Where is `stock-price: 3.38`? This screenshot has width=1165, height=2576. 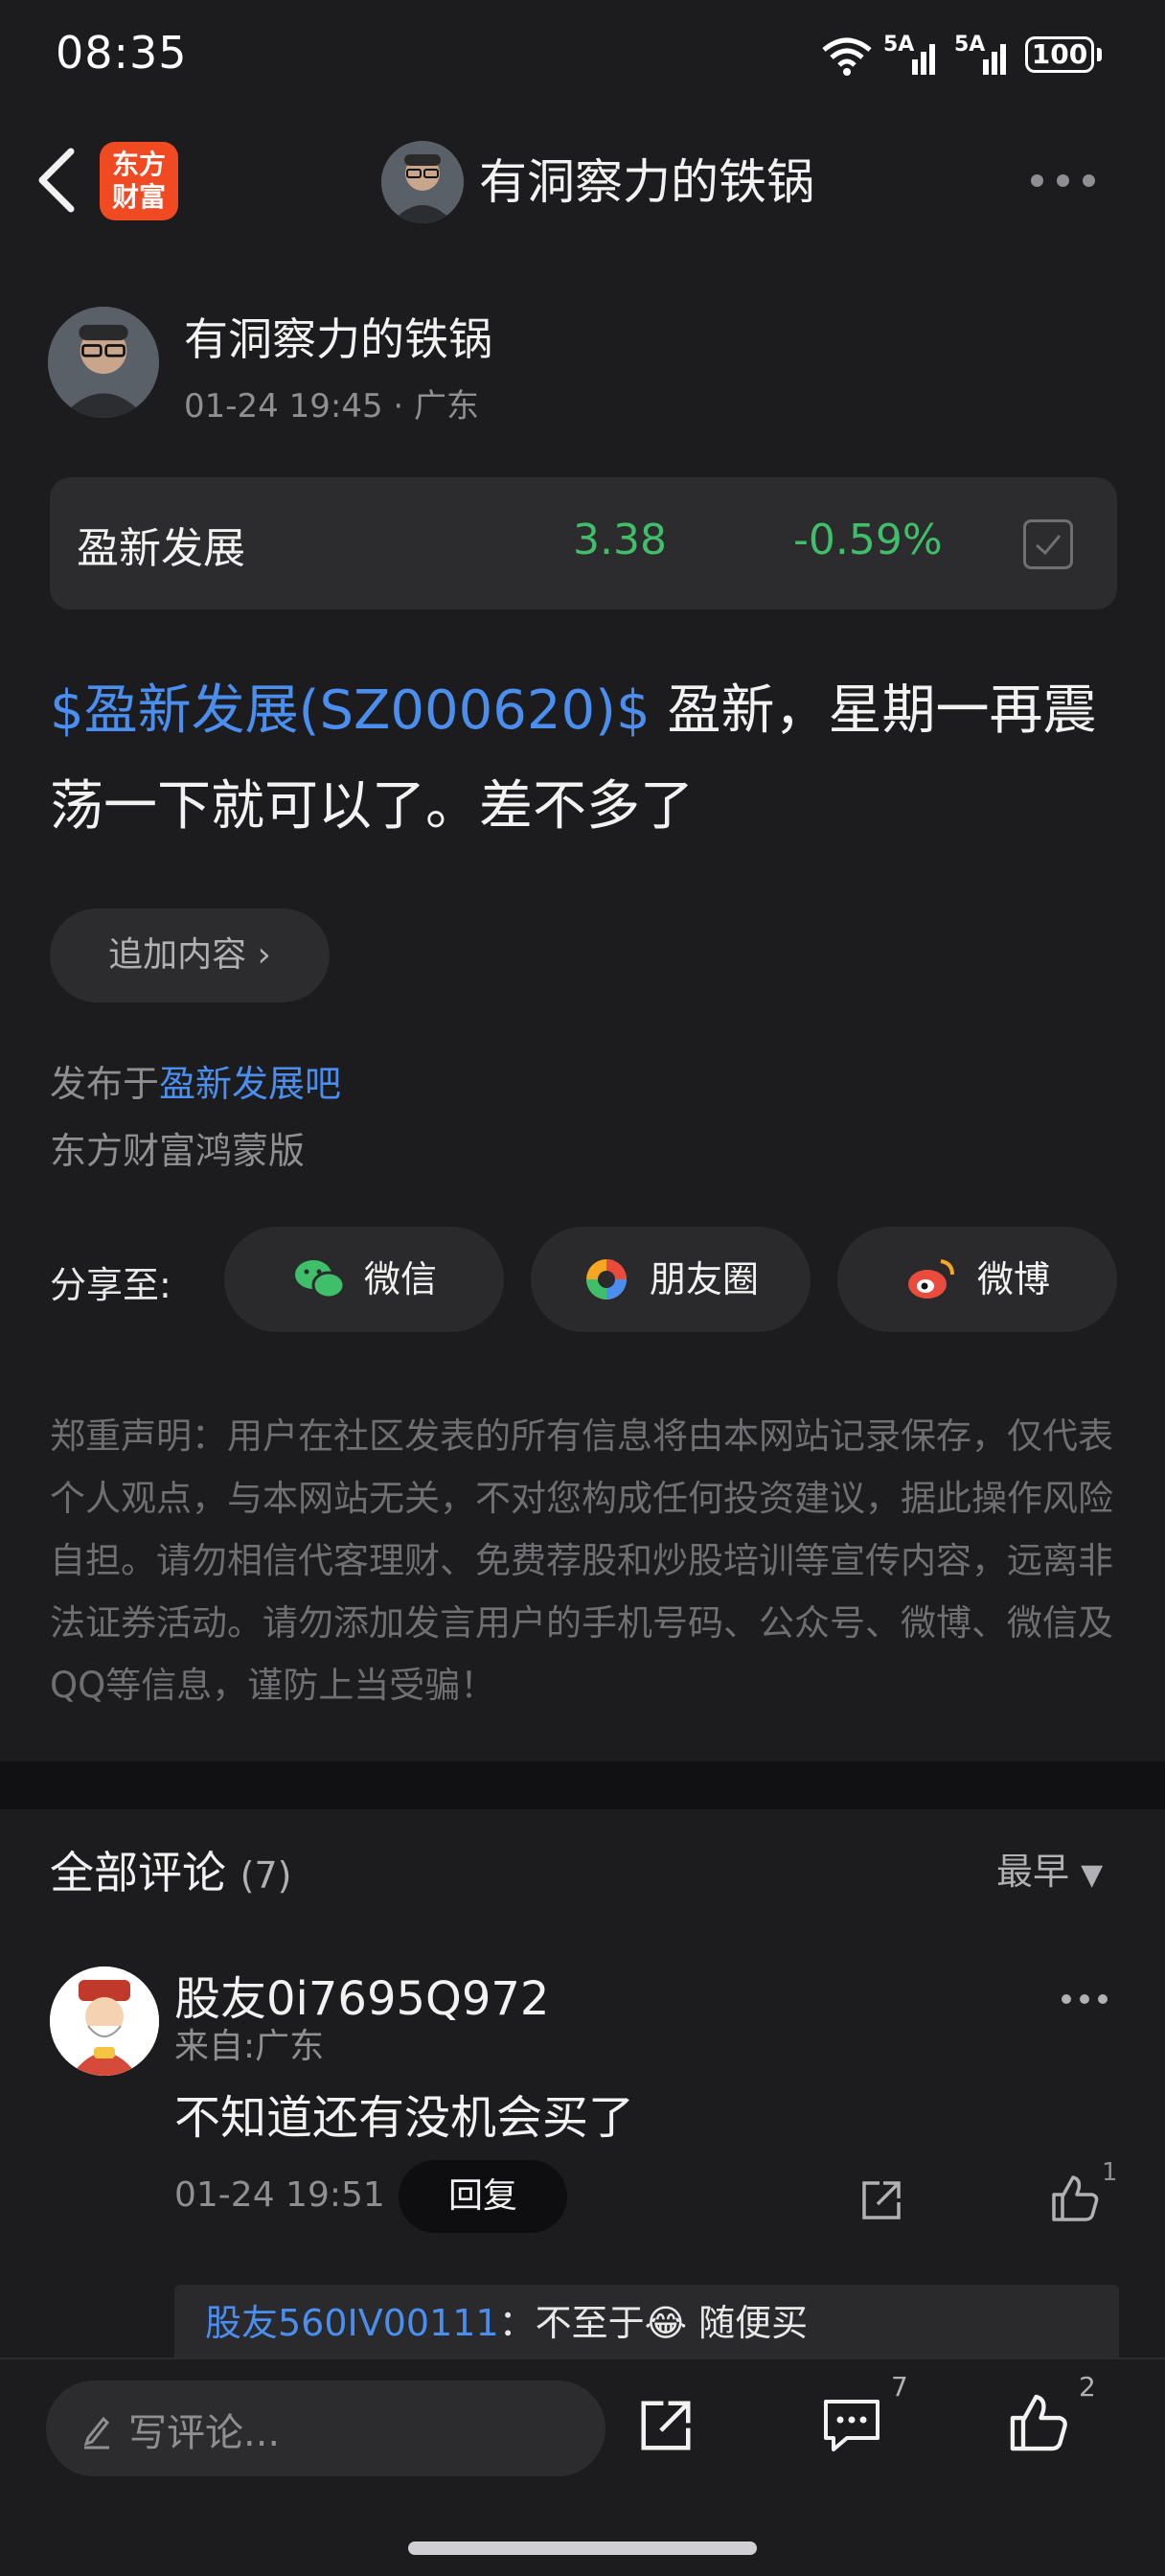 stock-price: 3.38 is located at coordinates (620, 540).